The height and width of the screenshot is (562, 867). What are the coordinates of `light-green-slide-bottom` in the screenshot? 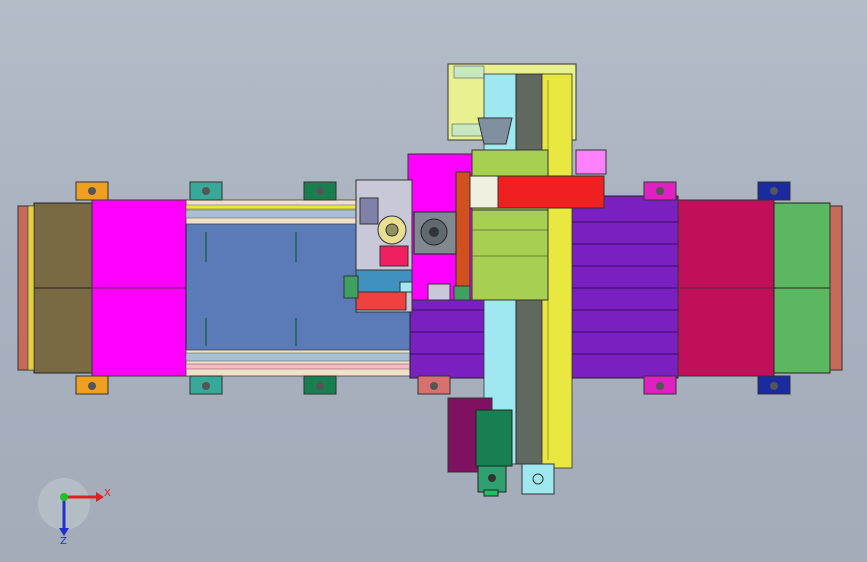 It's located at (510, 255).